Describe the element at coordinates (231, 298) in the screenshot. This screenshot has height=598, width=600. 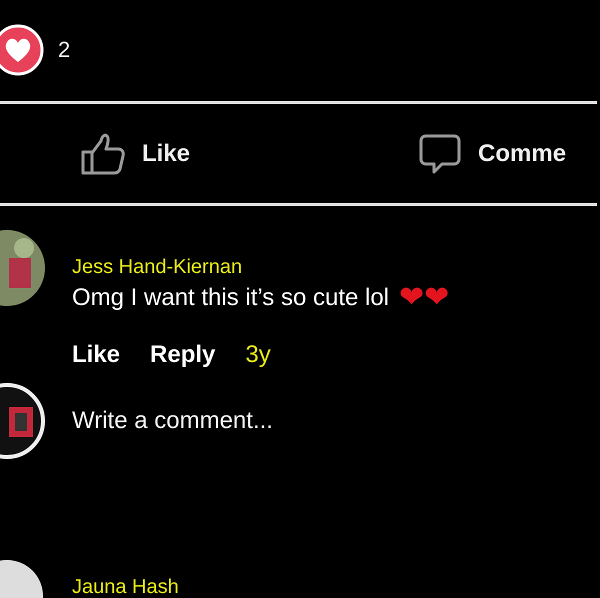
I see `comment-text: Omg I want this it’s so cute lol` at that location.